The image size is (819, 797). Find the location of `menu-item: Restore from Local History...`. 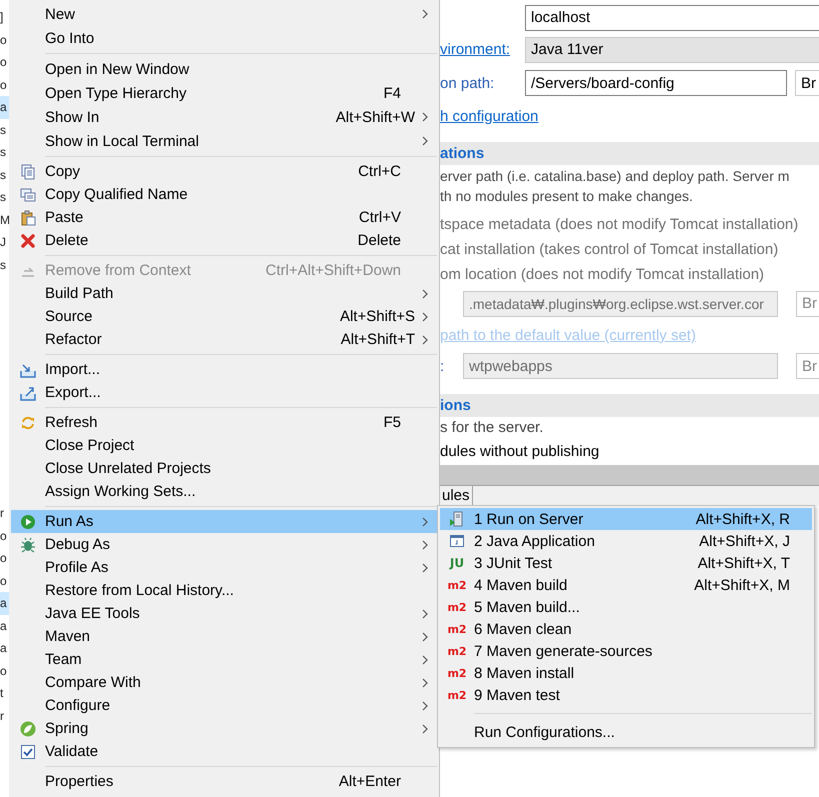

menu-item: Restore from Local History... is located at coordinates (224, 590).